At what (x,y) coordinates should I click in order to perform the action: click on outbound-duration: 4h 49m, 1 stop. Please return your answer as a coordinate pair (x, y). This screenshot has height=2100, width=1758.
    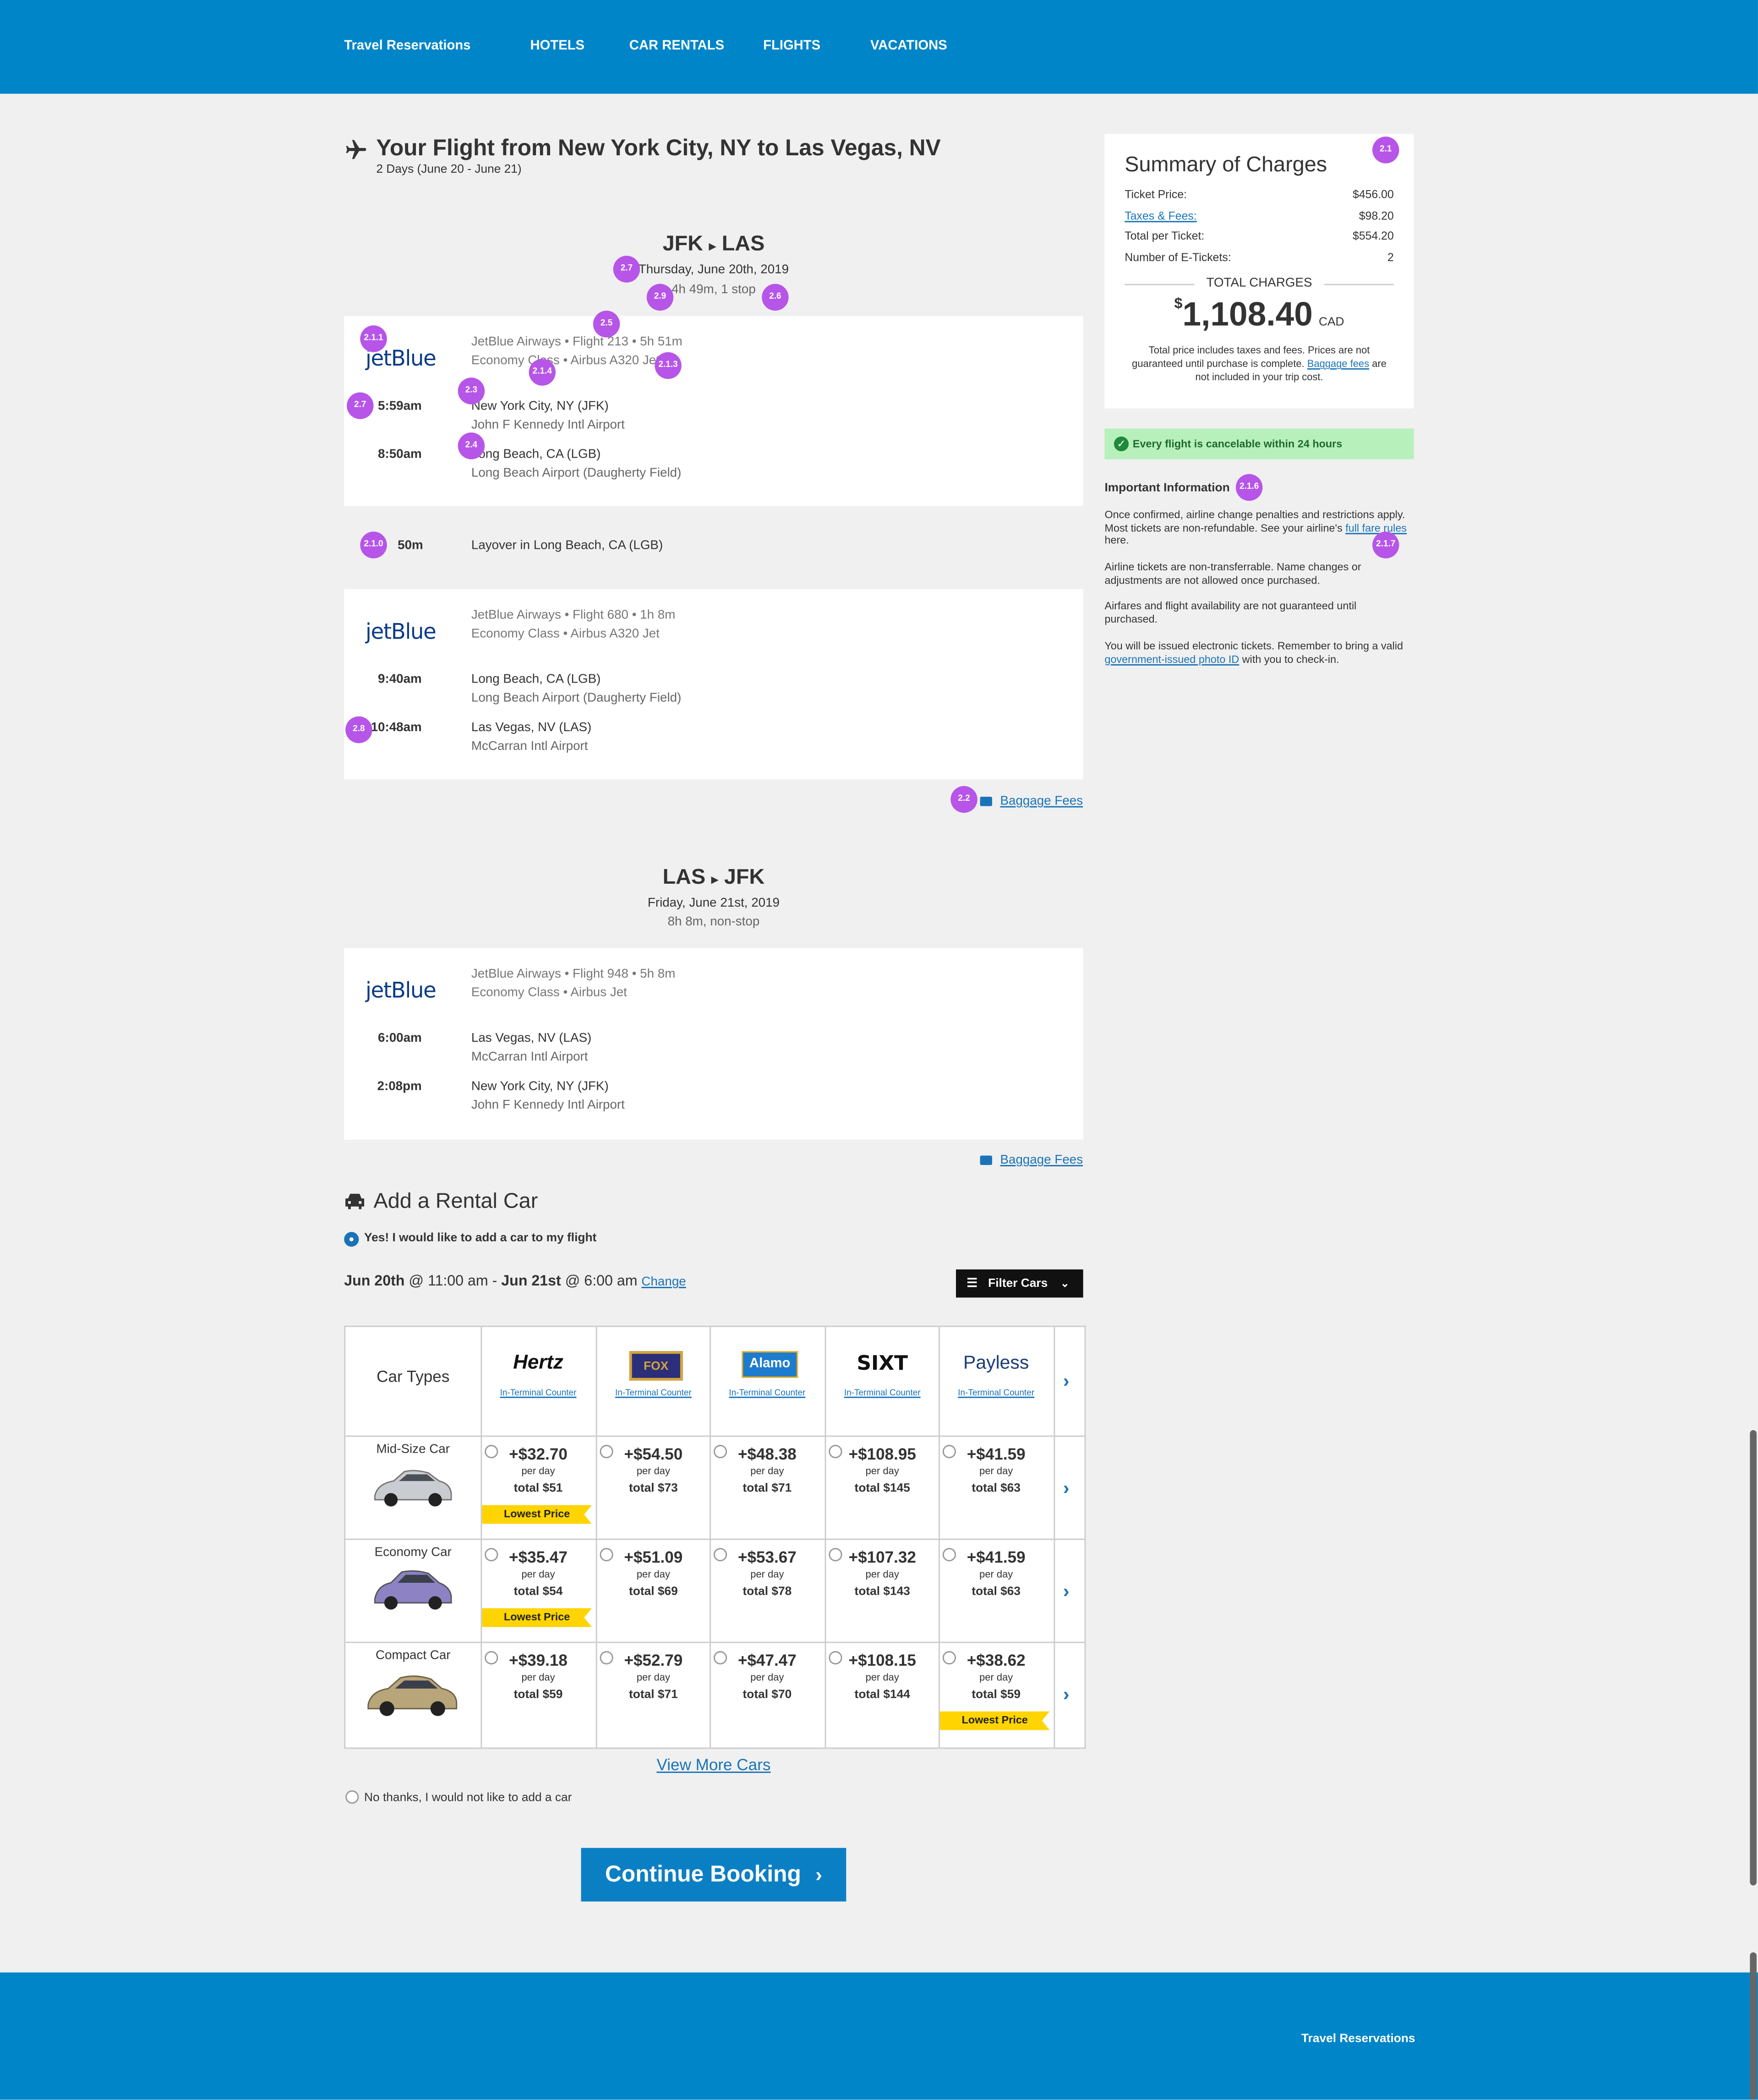
    Looking at the image, I should click on (714, 289).